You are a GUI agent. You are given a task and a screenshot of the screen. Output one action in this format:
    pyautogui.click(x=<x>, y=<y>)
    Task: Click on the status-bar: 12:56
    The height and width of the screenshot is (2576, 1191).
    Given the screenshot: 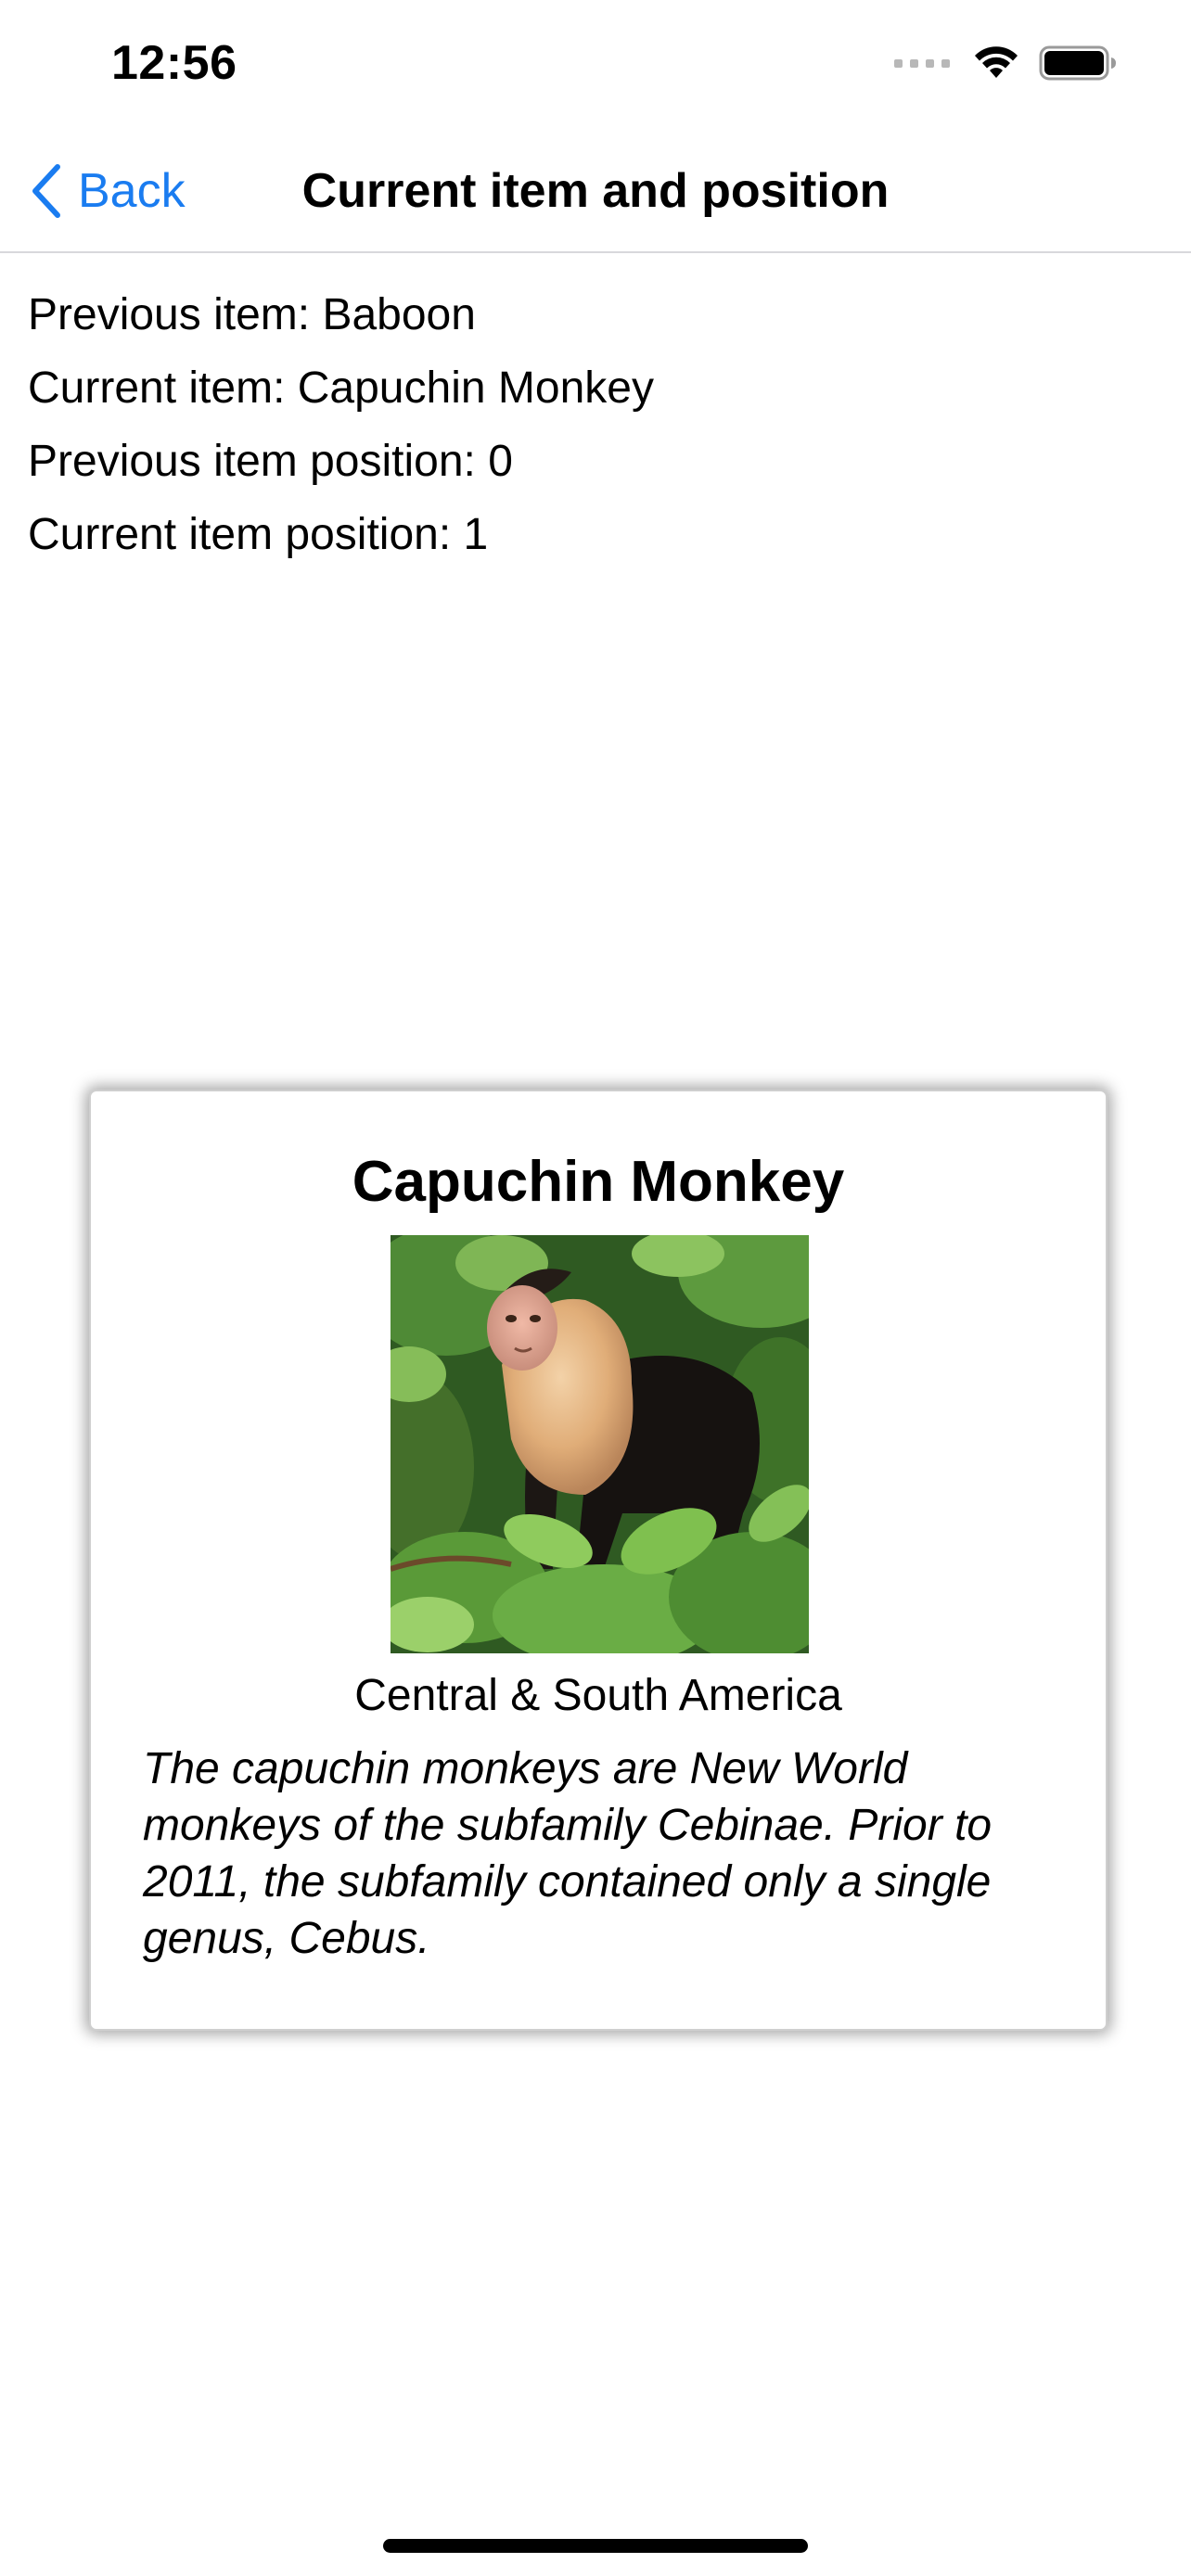 What is the action you would take?
    pyautogui.click(x=595, y=65)
    